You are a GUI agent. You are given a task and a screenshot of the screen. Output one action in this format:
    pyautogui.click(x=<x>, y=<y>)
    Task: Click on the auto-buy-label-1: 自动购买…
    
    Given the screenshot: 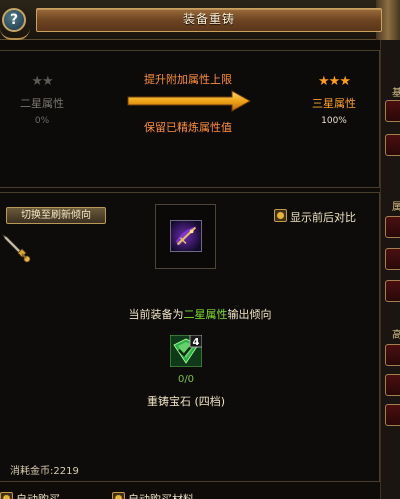 What is the action you would take?
    pyautogui.click(x=43, y=495)
    